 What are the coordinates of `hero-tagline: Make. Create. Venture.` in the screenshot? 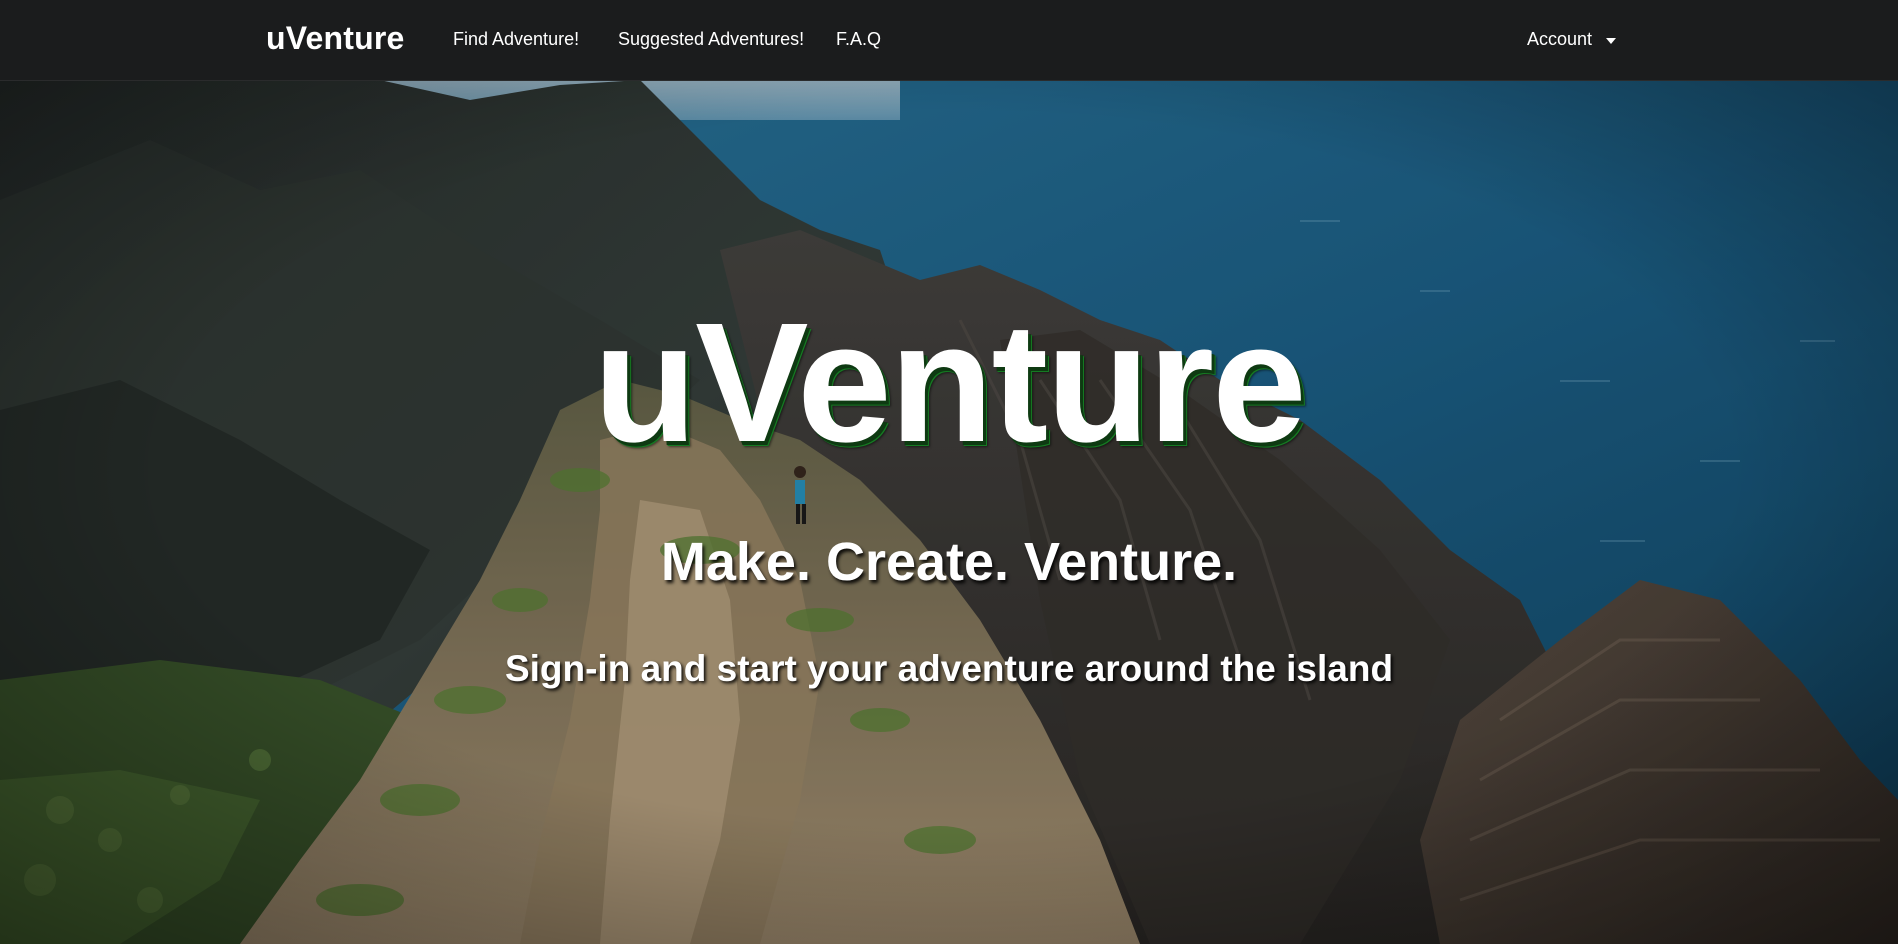 It's located at (949, 562).